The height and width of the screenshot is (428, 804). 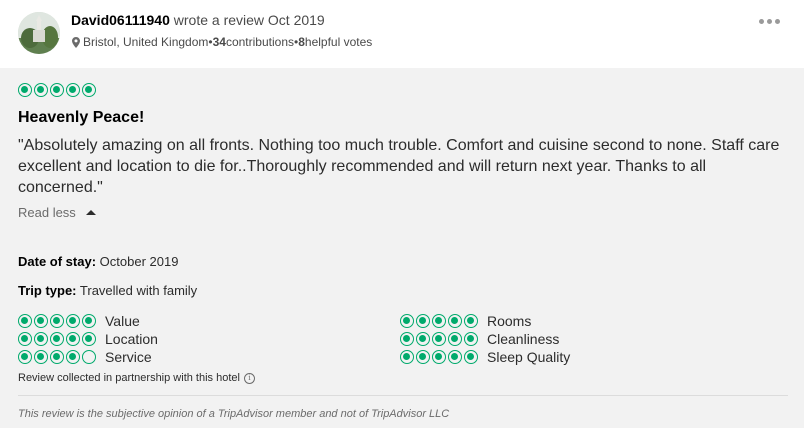 I want to click on rating-row: Value, so click(x=88, y=321).